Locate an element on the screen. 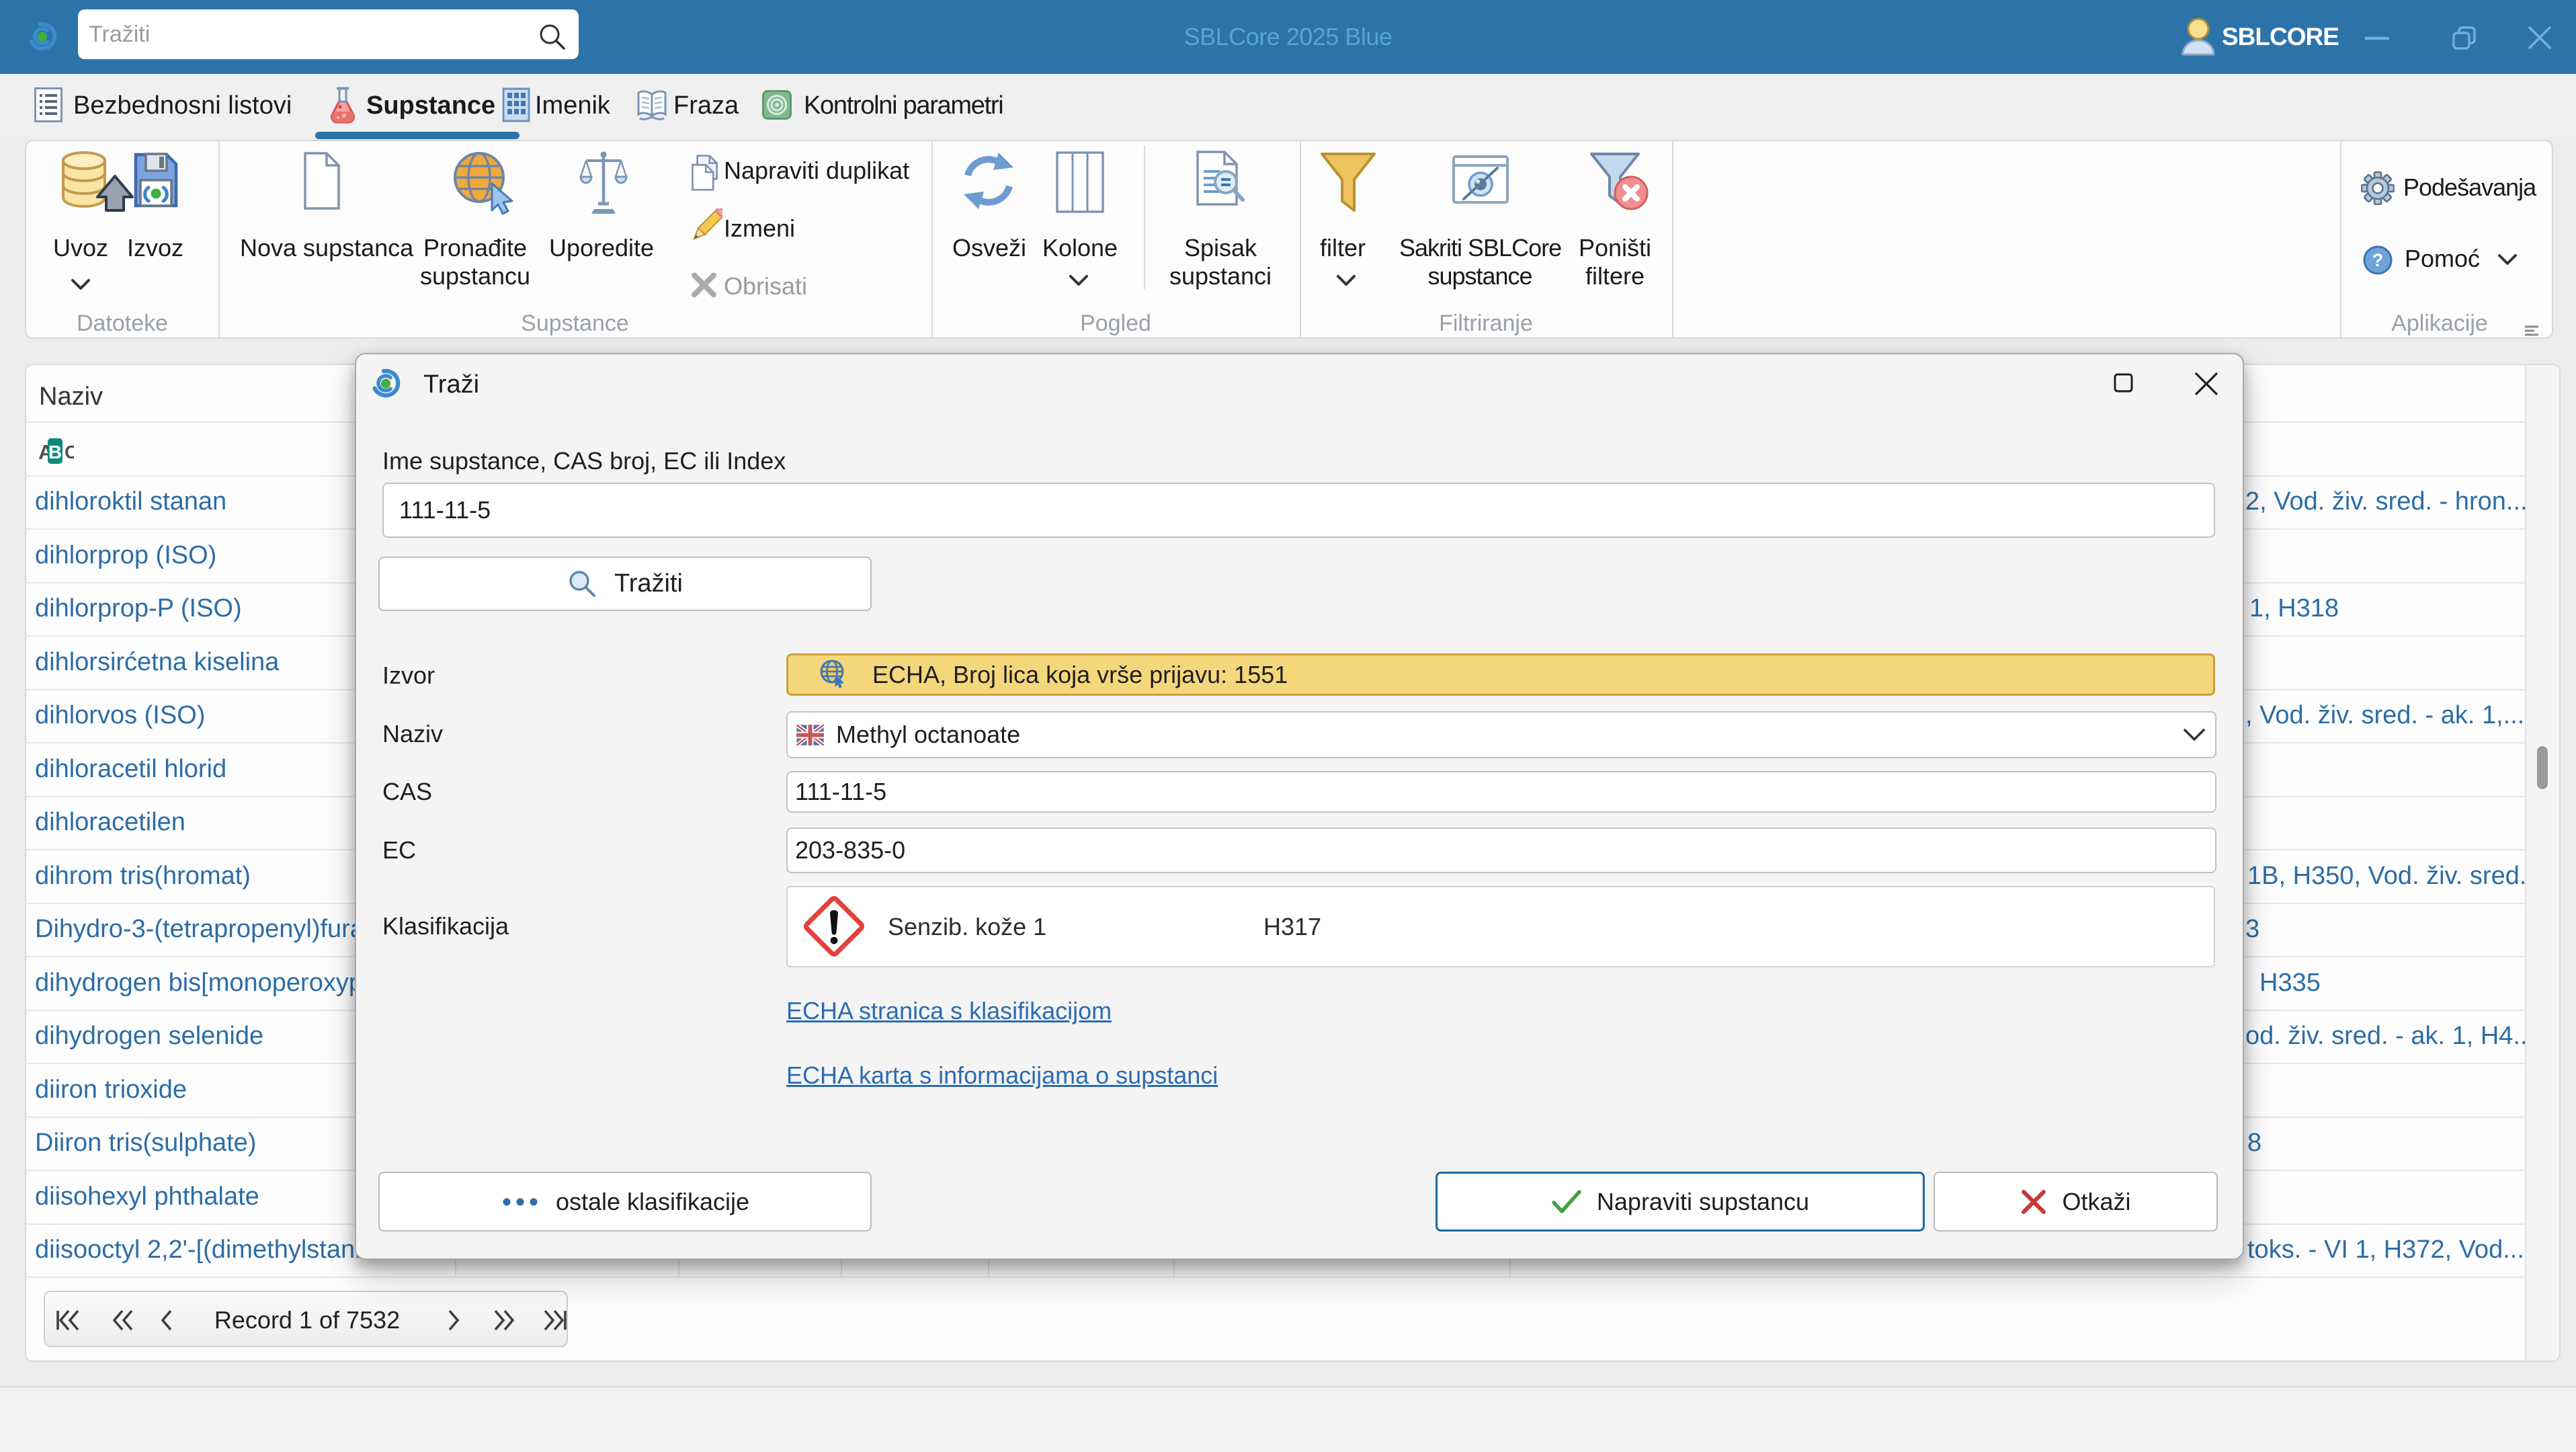  svg-text: B is located at coordinates (55, 452).